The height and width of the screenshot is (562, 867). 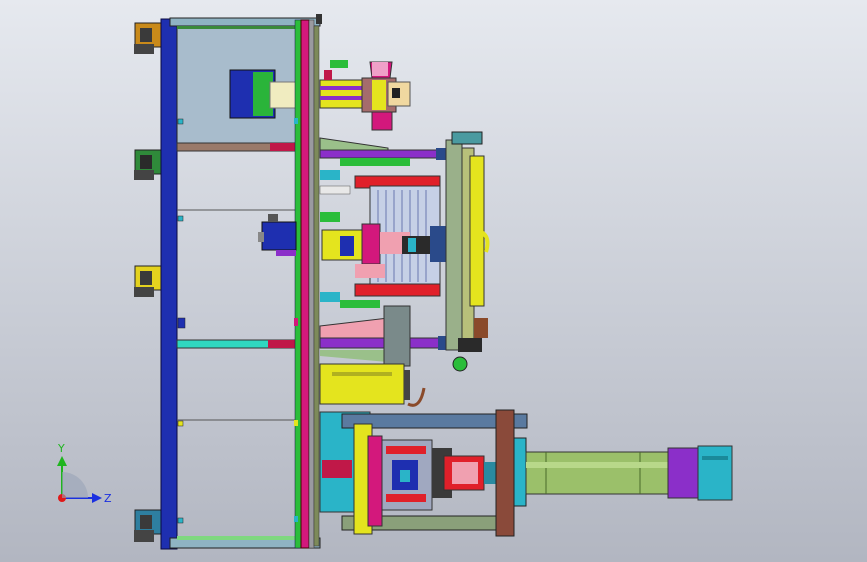 I want to click on vertical-post-gray, so click(x=311, y=284).